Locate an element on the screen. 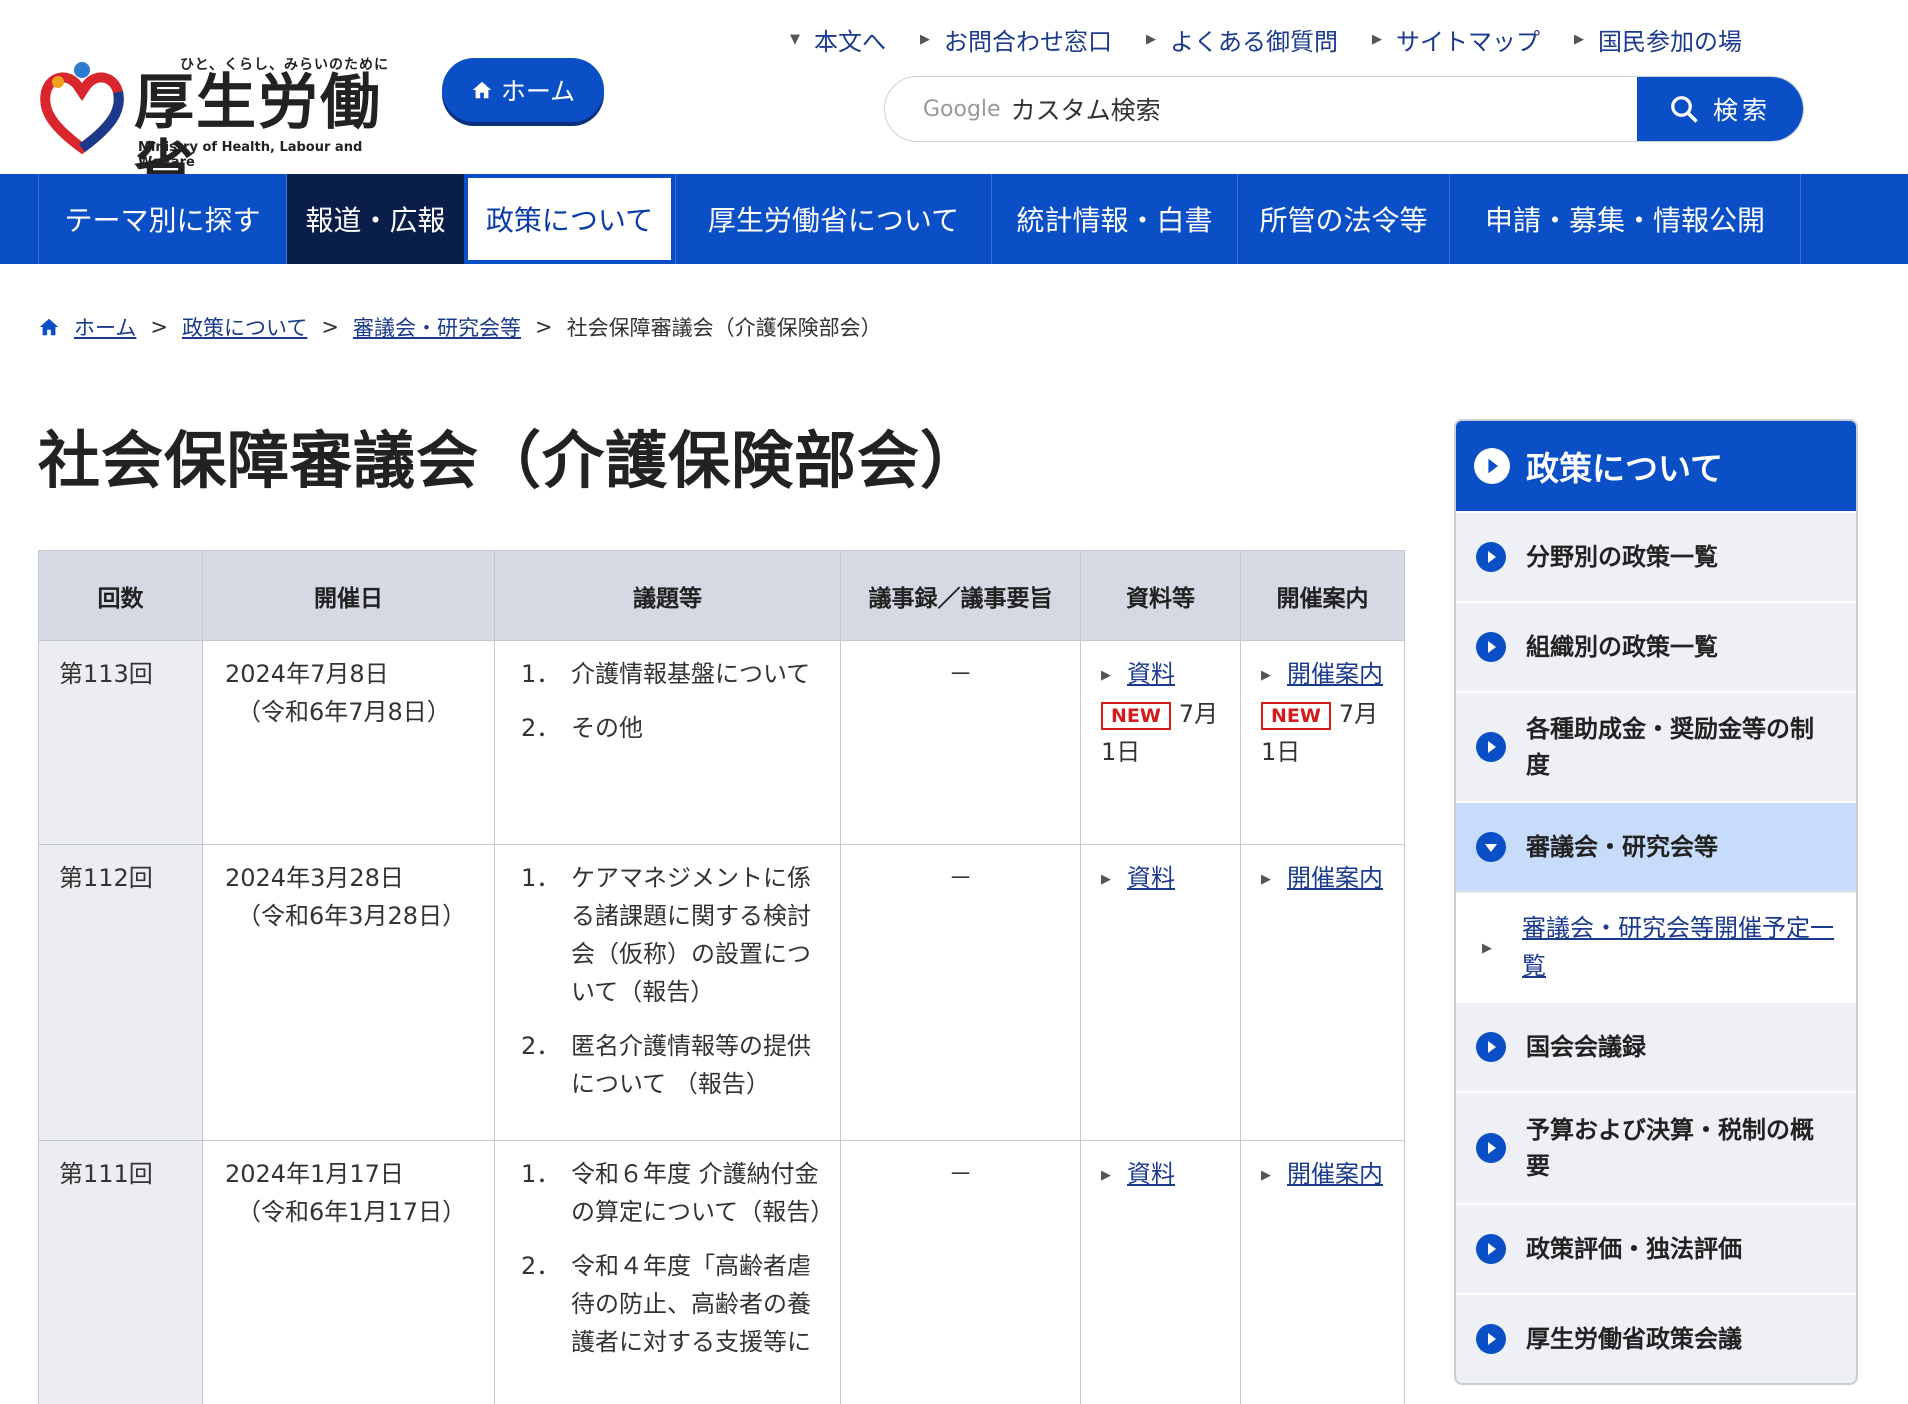 The image size is (1908, 1404). column-header-topics: 議題等 is located at coordinates (667, 595).